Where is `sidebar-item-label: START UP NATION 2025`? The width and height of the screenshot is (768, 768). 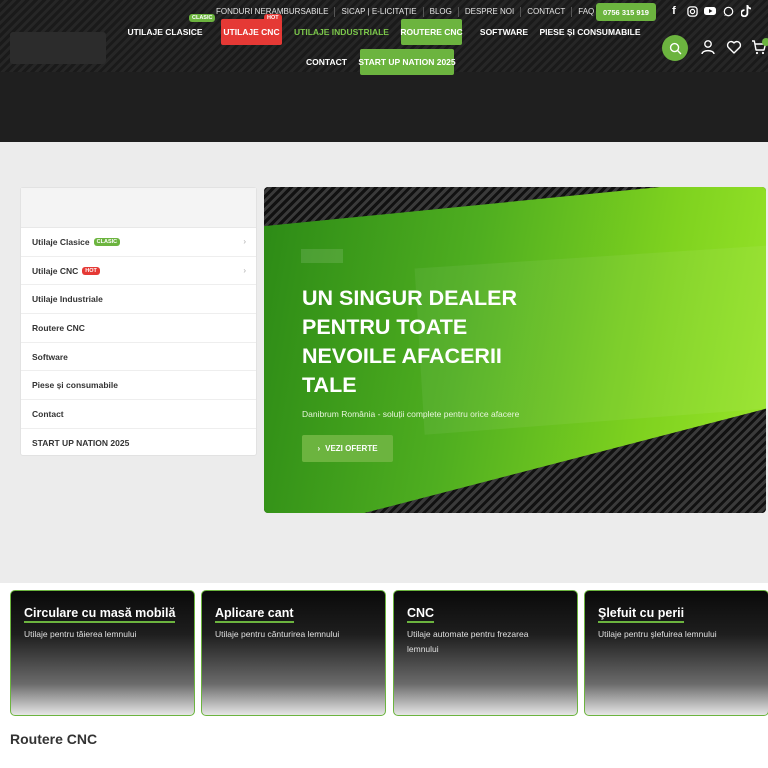
sidebar-item-label: START UP NATION 2025 is located at coordinates (81, 443).